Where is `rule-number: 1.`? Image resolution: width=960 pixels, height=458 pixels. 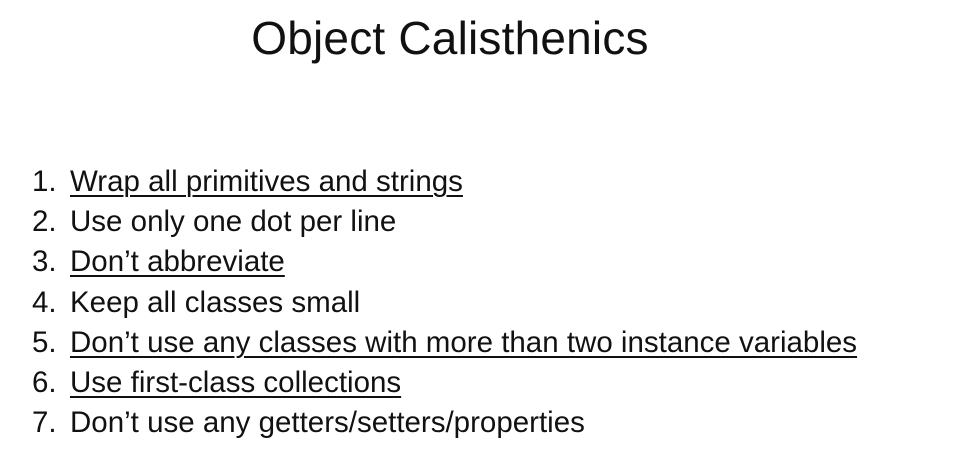 rule-number: 1. is located at coordinates (44, 181).